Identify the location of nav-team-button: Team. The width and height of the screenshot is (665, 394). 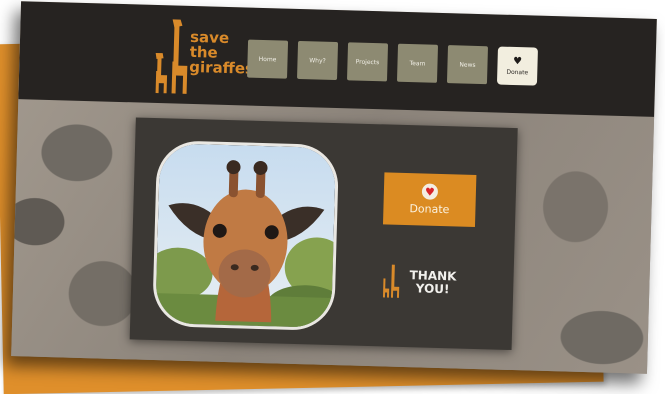
(417, 63).